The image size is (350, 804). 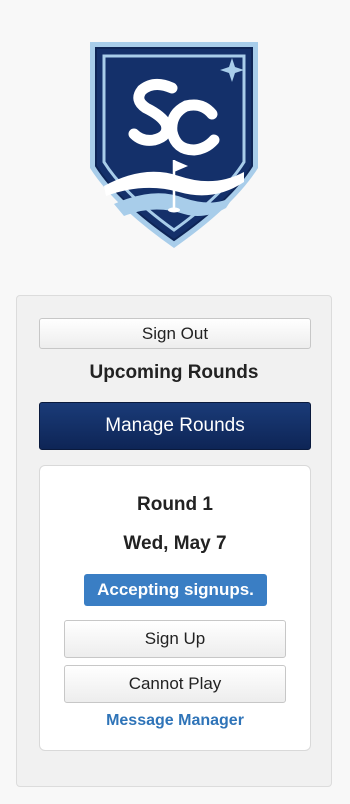 What do you see at coordinates (175, 426) in the screenshot?
I see `manage-rounds-button: Manage Rounds` at bounding box center [175, 426].